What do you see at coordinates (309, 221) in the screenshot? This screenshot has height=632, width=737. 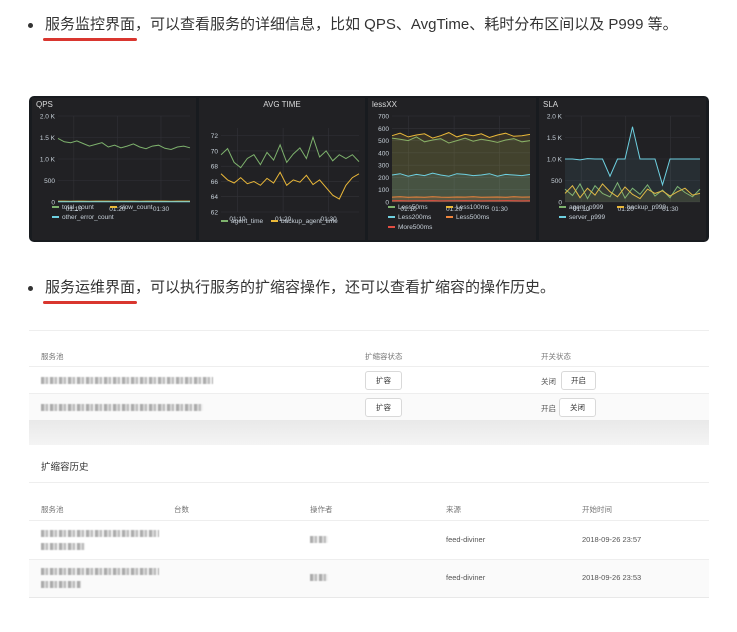 I see `legend-label: backup_agent_time` at bounding box center [309, 221].